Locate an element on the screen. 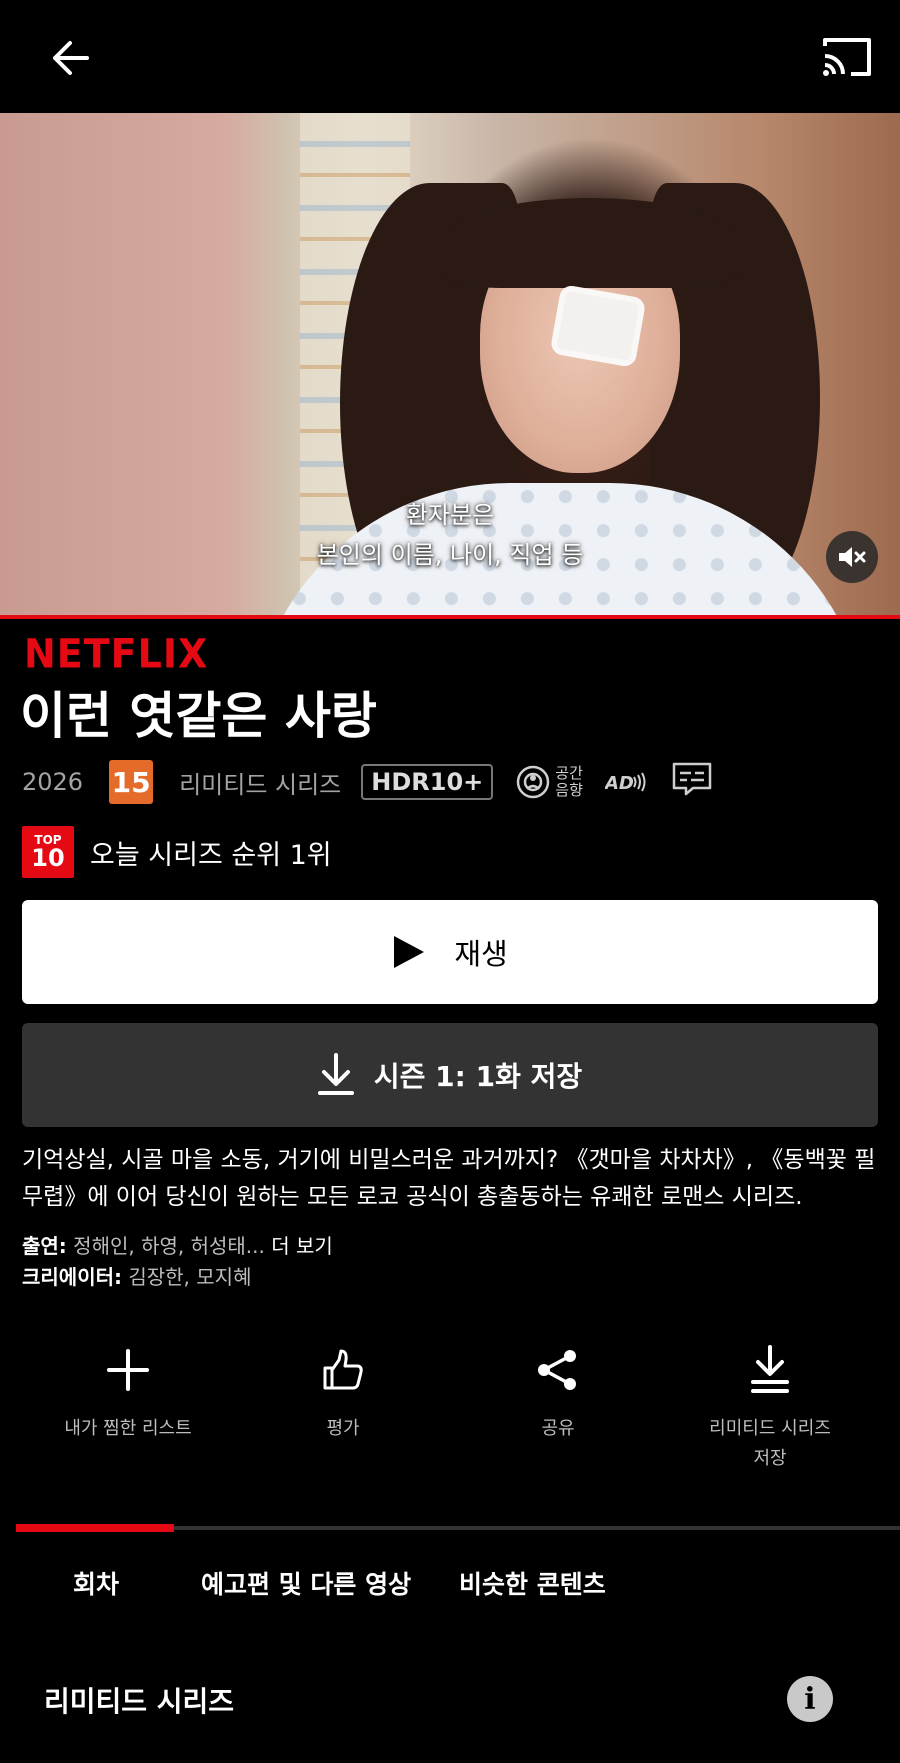  my-list-button: 내가 찜한 리스트 is located at coordinates (128, 1392).